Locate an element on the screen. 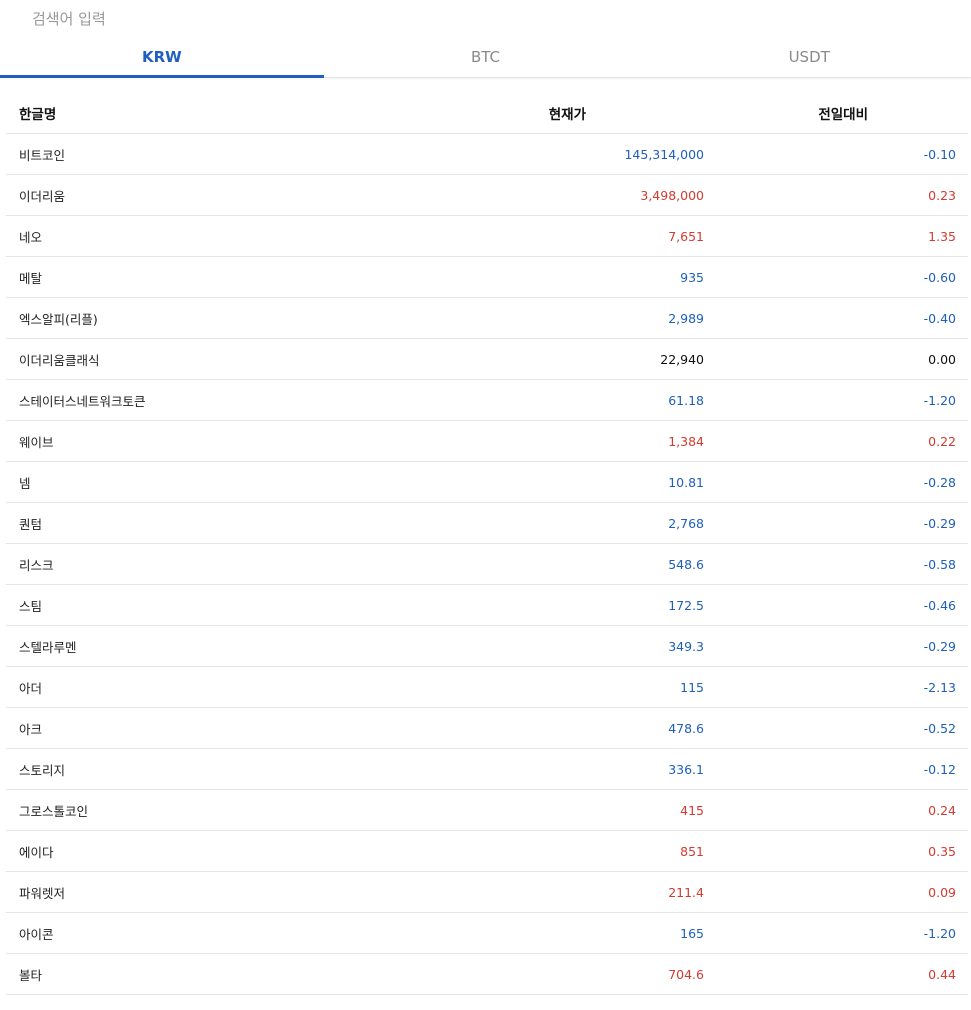 This screenshot has height=1010, width=971. coin-price: 61.18 is located at coordinates (686, 400).